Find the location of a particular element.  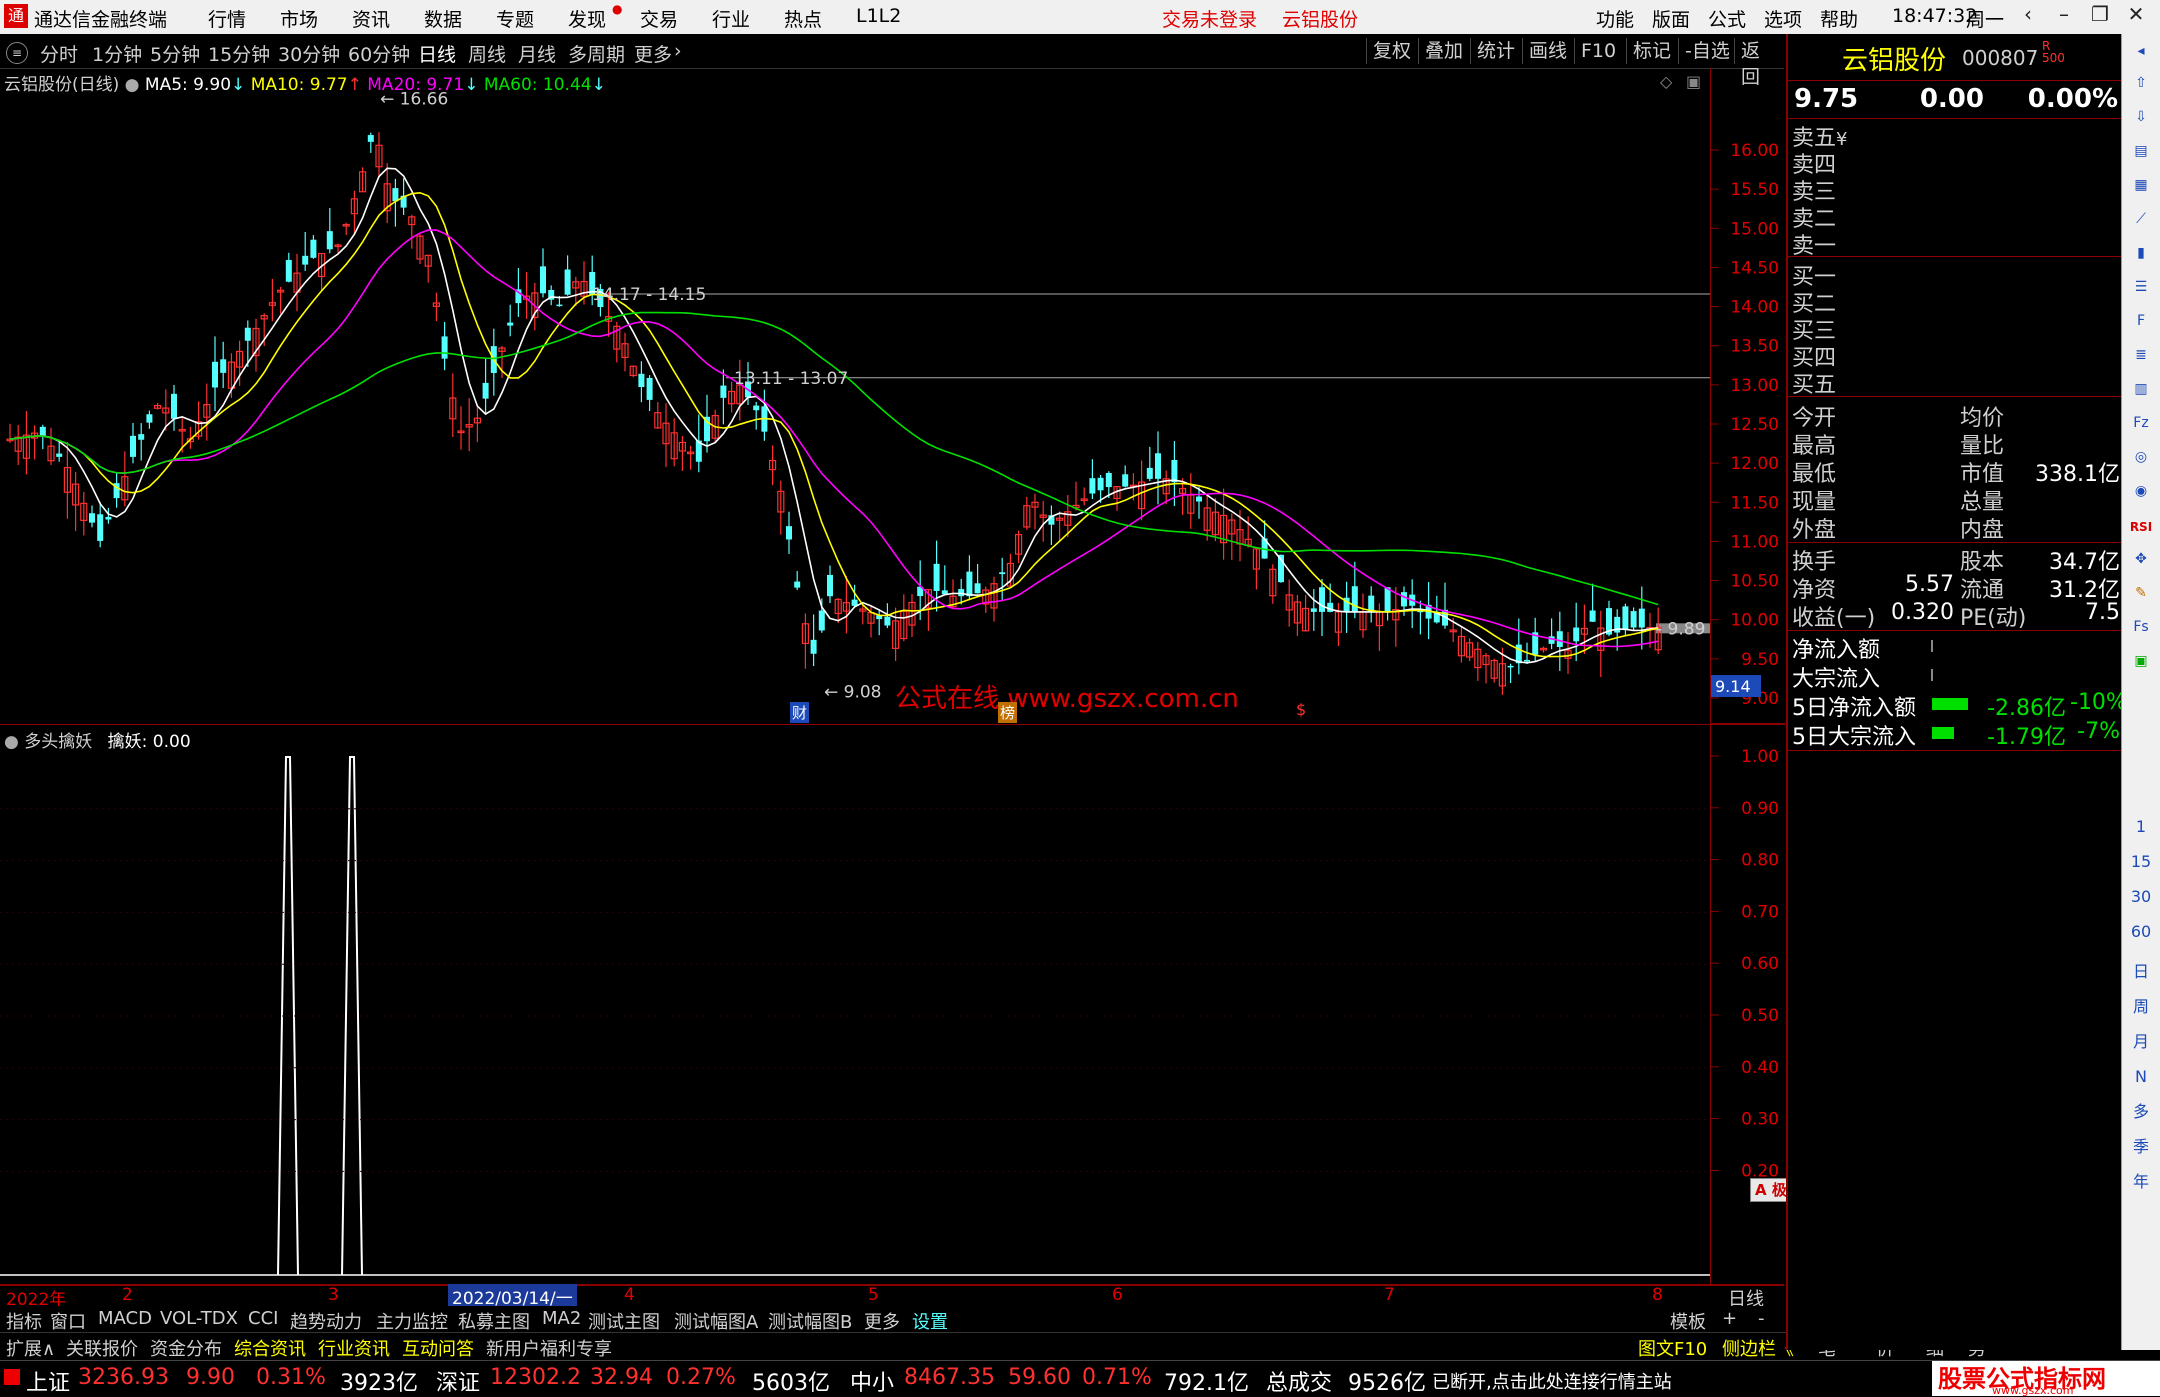

tab-15min: 15分钟 is located at coordinates (239, 53).